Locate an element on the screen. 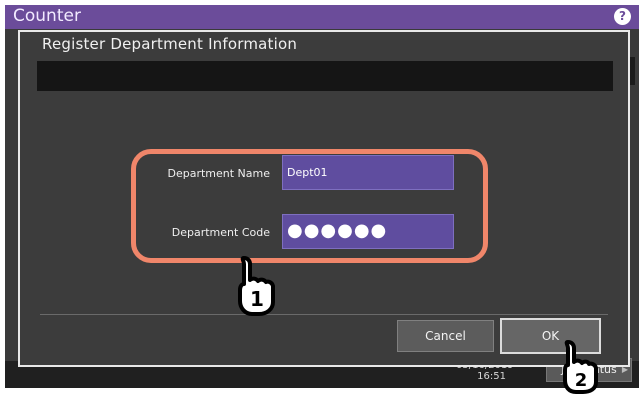 Image resolution: width=644 pixels, height=394 pixels. step-2-number: 2 is located at coordinates (581, 380).